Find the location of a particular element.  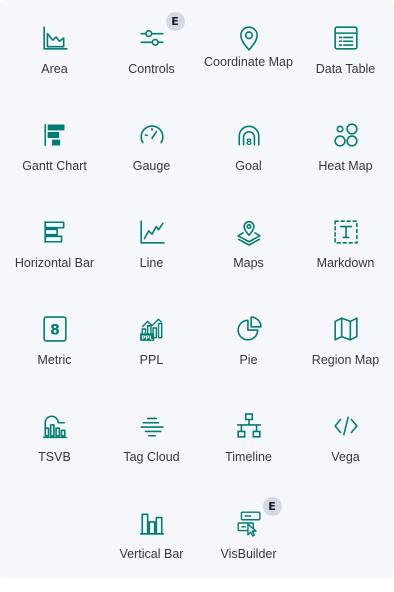

heatmap-icon is located at coordinates (346, 135).